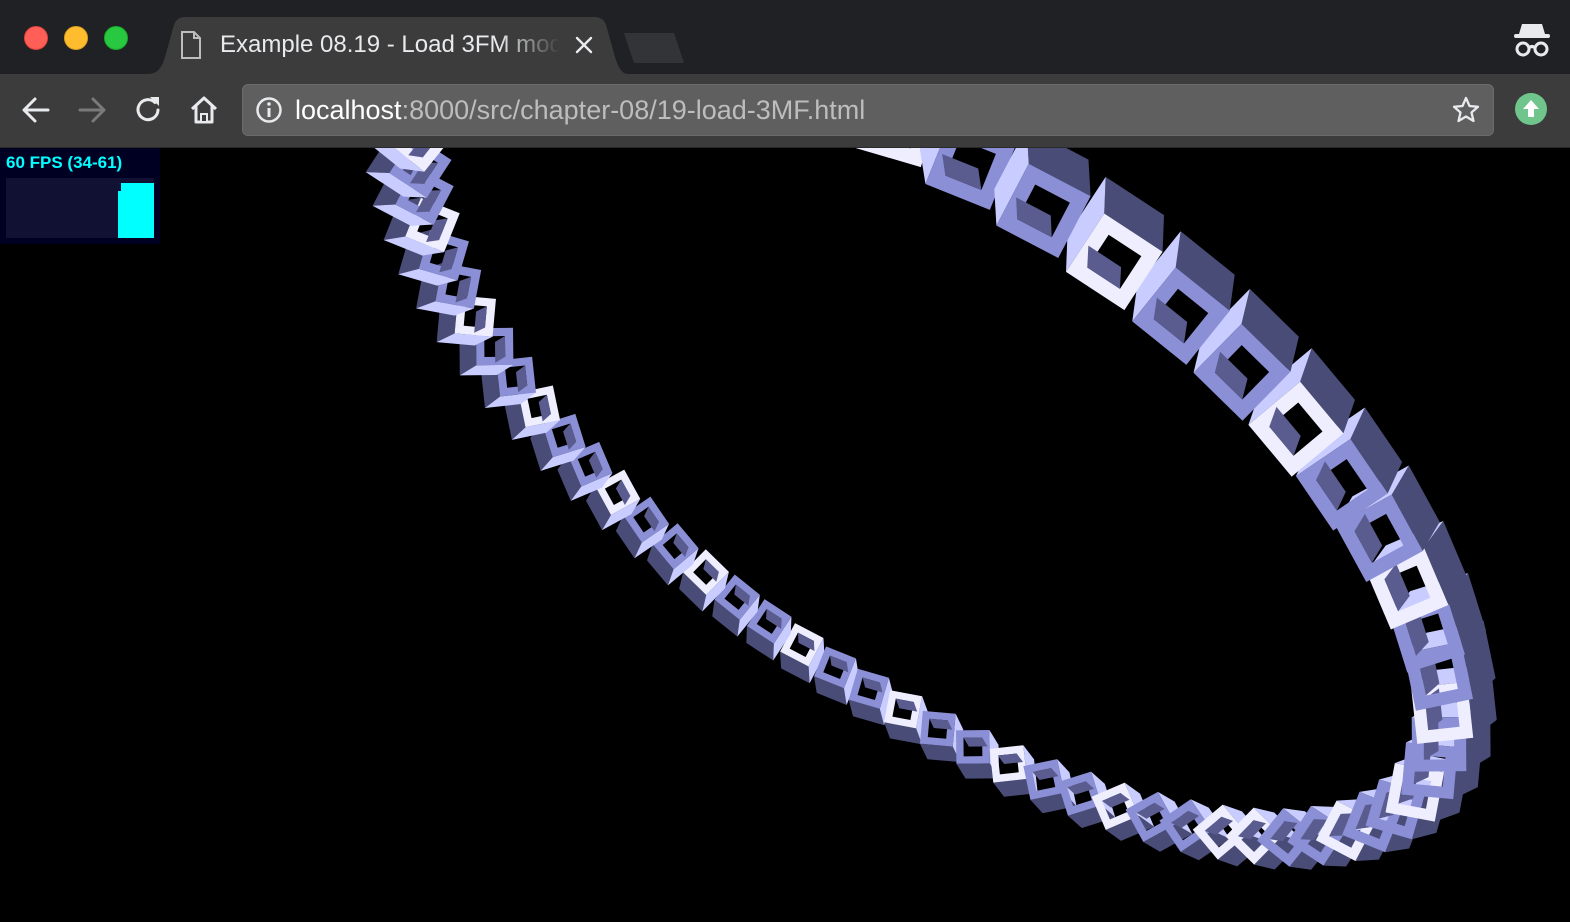  I want to click on update-extension-icon, so click(1531, 109).